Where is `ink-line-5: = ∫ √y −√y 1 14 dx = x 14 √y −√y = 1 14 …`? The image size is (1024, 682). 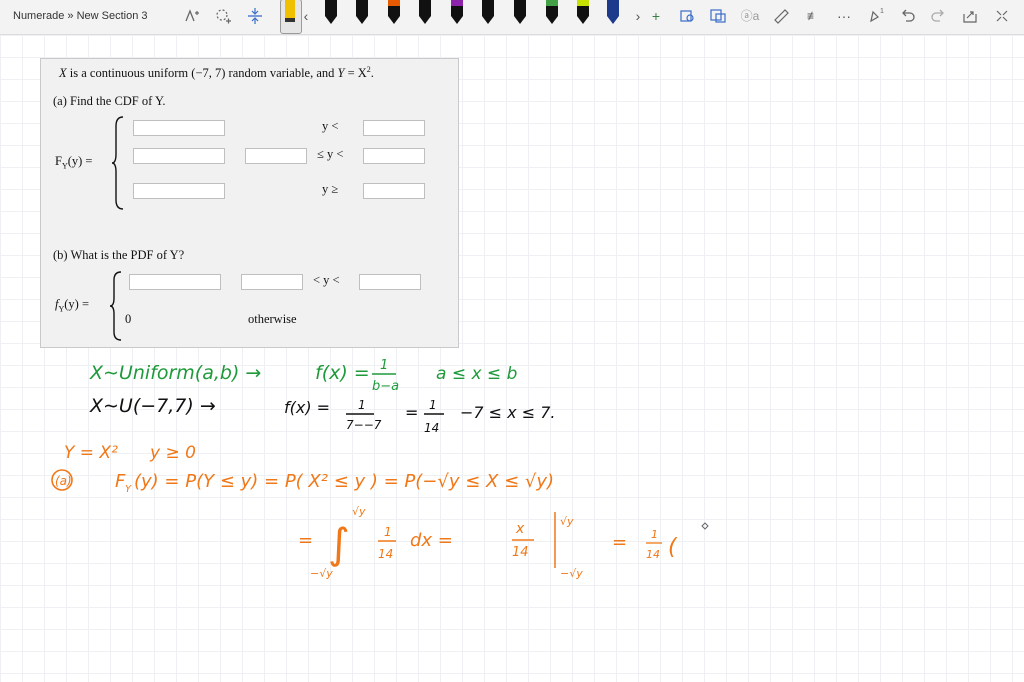
ink-line-5: = ∫ √y −√y 1 14 dx = x 14 √y −√y = 1 14 … is located at coordinates (488, 542).